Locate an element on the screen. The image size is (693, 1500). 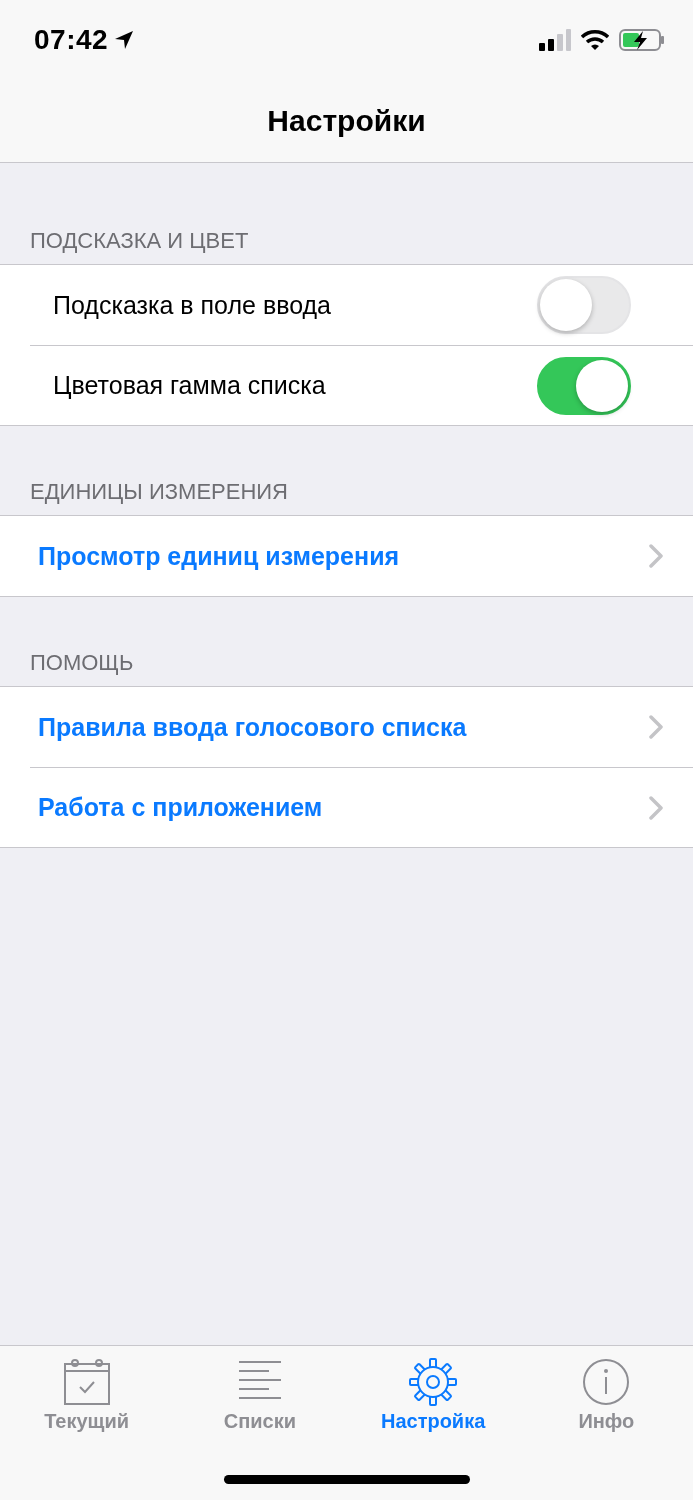
section-header: ПОДСКАЗКА И ЦВЕТ is located at coordinates (139, 241).